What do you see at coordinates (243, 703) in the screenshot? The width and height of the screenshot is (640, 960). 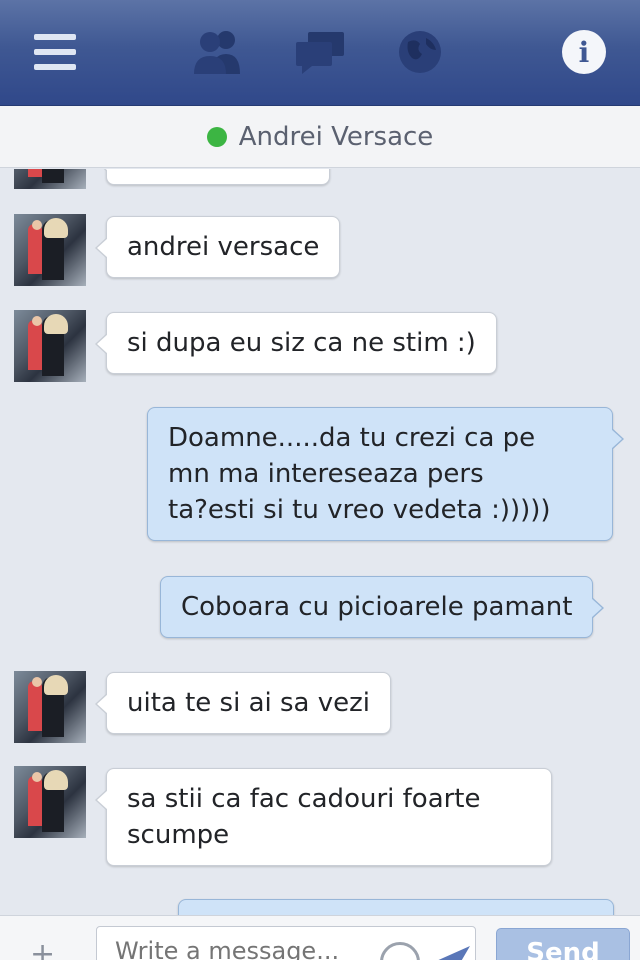 I see `message-bubble-incoming: uita te si ai sa vezi` at bounding box center [243, 703].